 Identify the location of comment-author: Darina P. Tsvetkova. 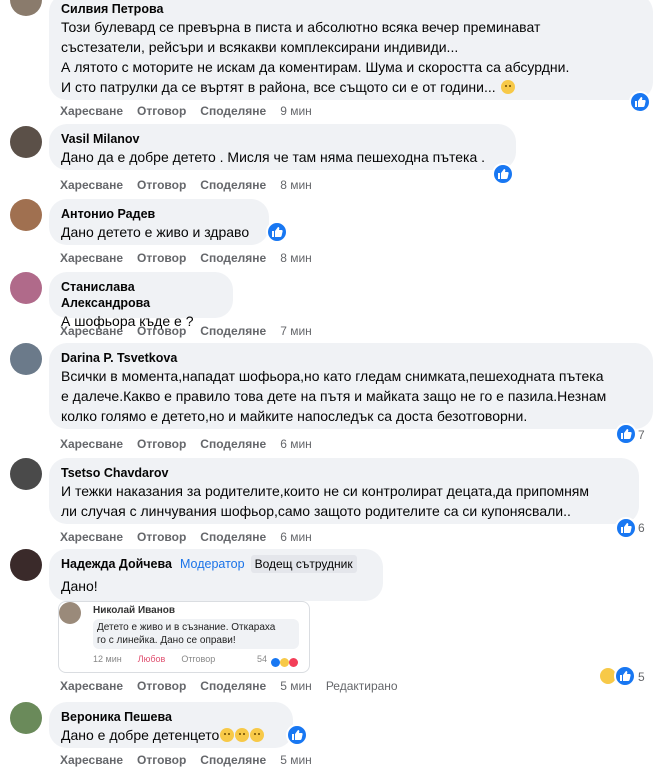
(351, 358).